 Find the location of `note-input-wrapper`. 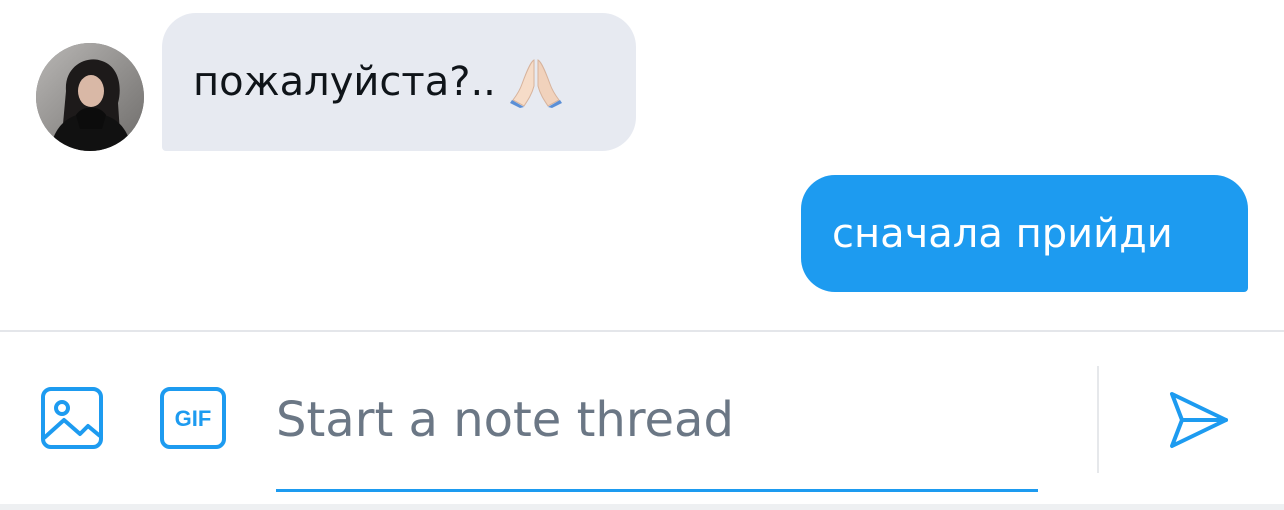

note-input-wrapper is located at coordinates (657, 431).